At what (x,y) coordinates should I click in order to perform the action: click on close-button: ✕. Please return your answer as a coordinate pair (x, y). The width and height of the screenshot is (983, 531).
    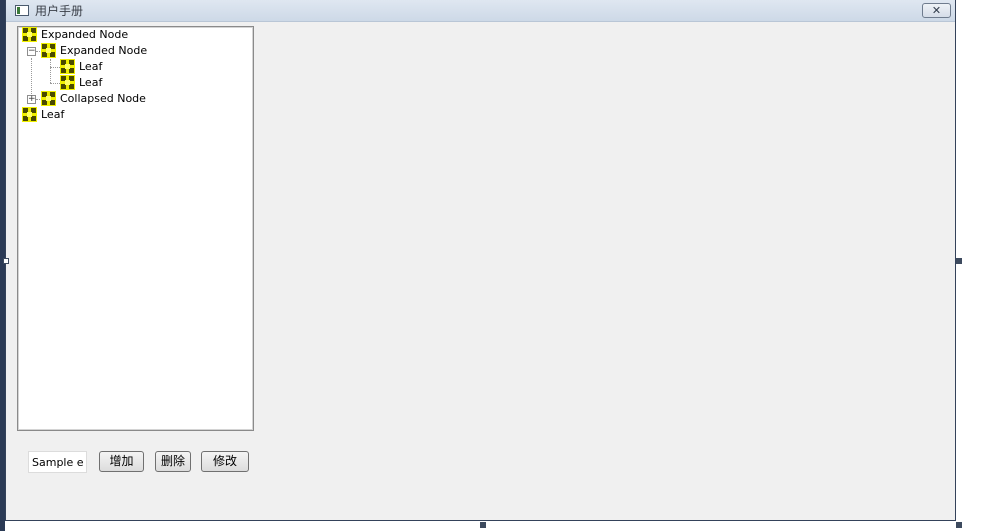
    Looking at the image, I should click on (936, 10).